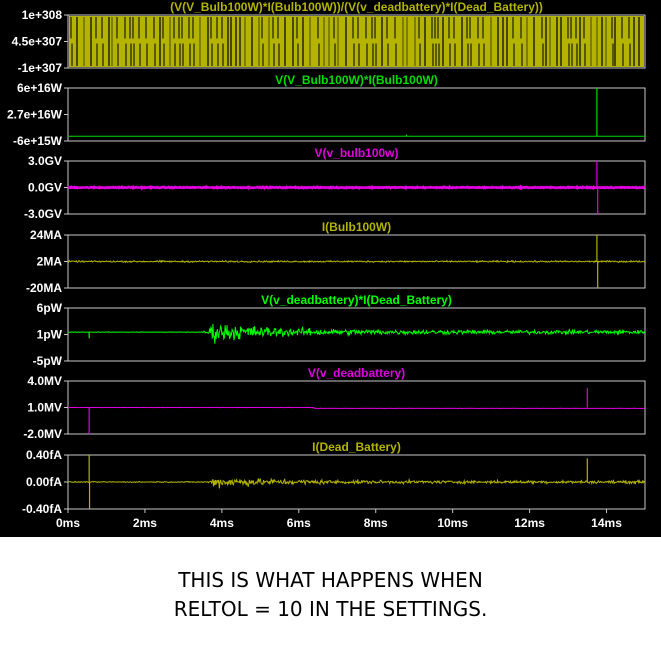 This screenshot has width=661, height=662. What do you see at coordinates (44, 408) in the screenshot?
I see `y-tick-label: 1.0MV` at bounding box center [44, 408].